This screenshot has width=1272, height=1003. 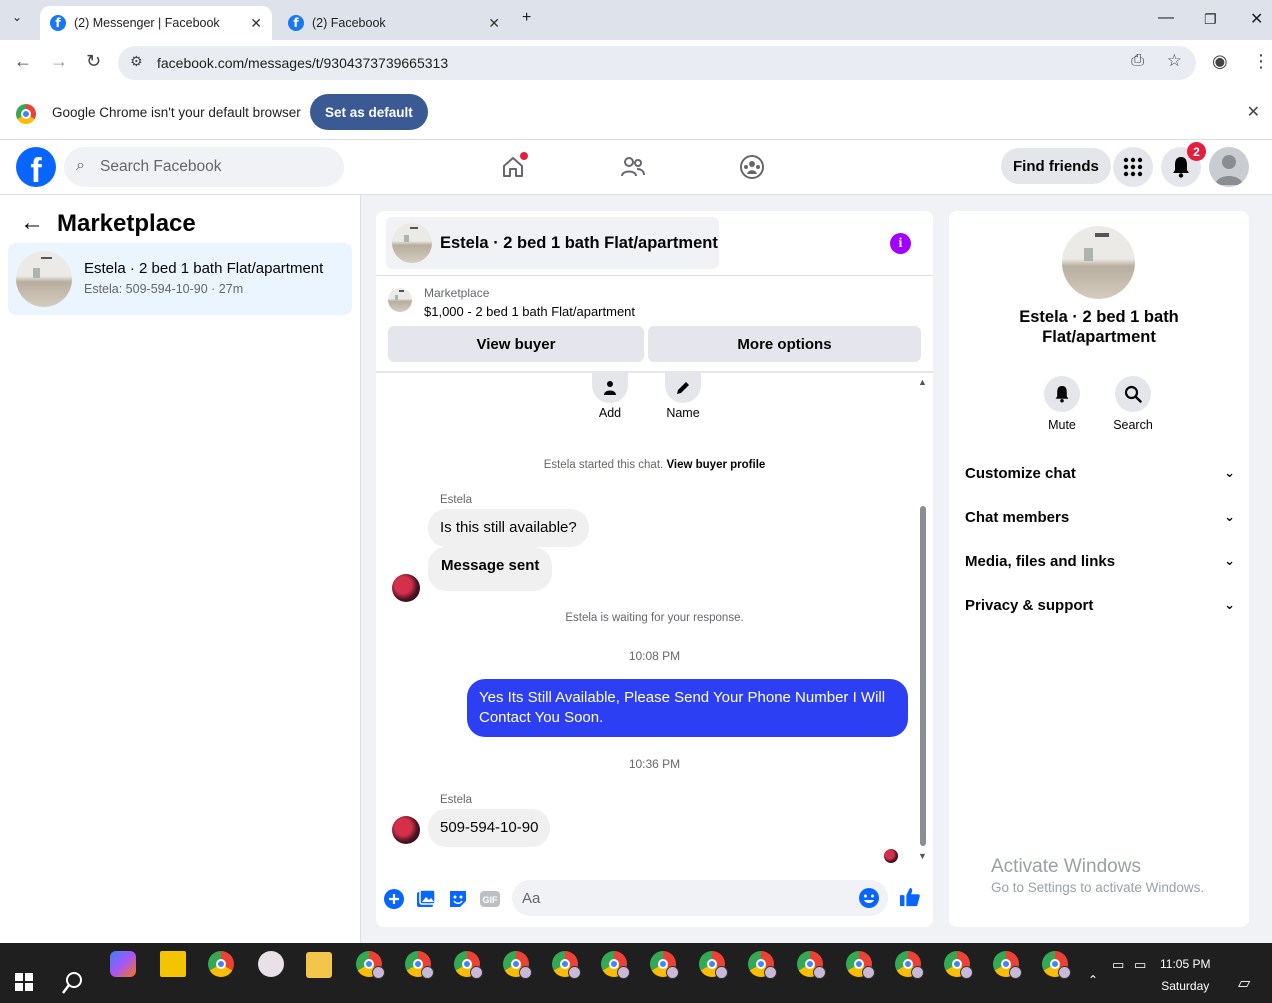 I want to click on windows-taskbar: ⌃ ▭ ▭ 11:05 PM Saturday ▱, so click(x=636, y=973).